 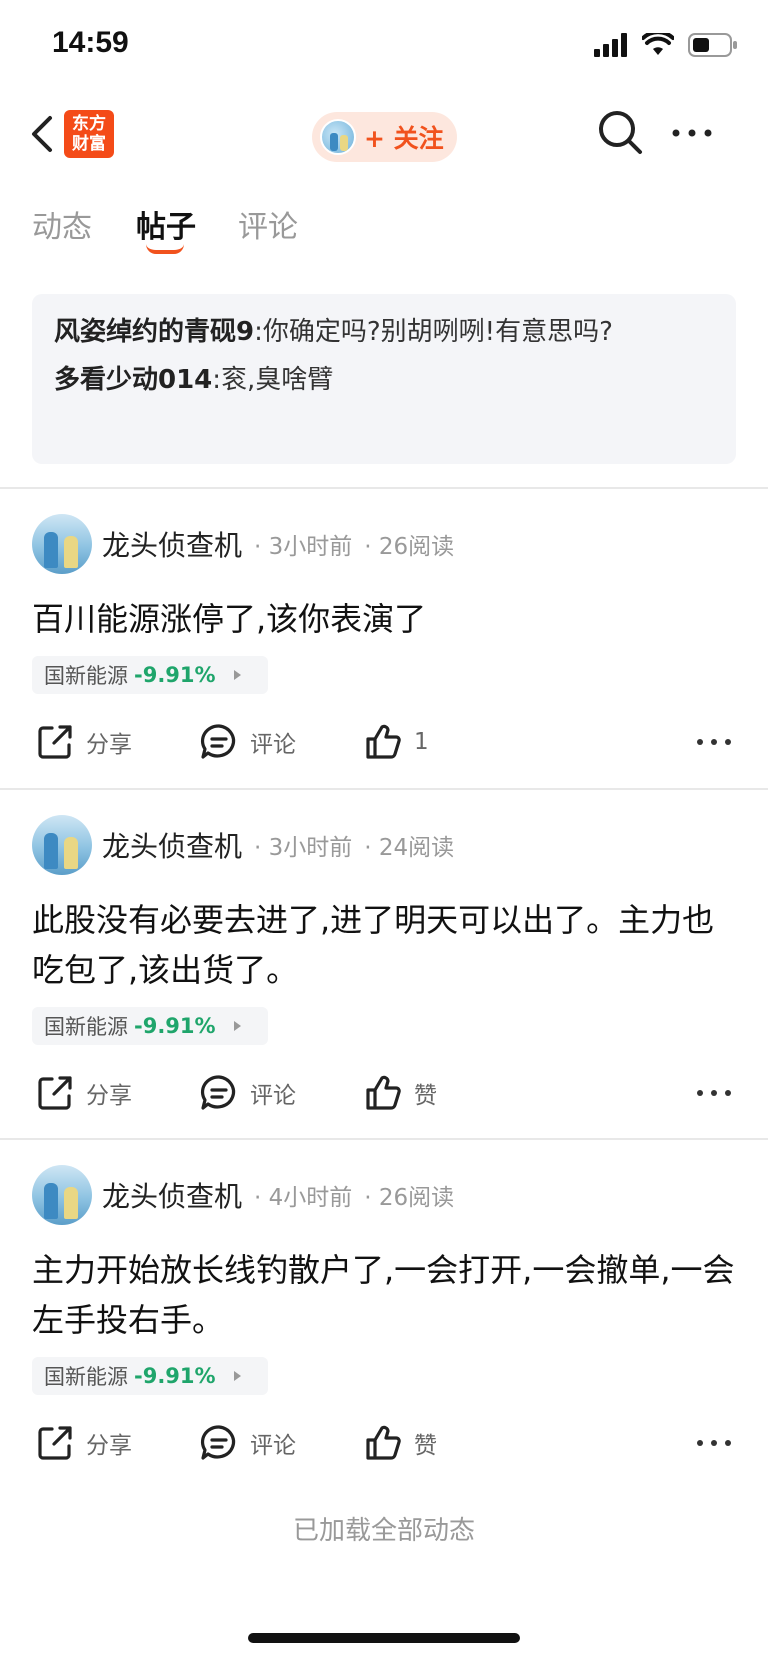 What do you see at coordinates (90, 42) in the screenshot?
I see `status-time: 14:59` at bounding box center [90, 42].